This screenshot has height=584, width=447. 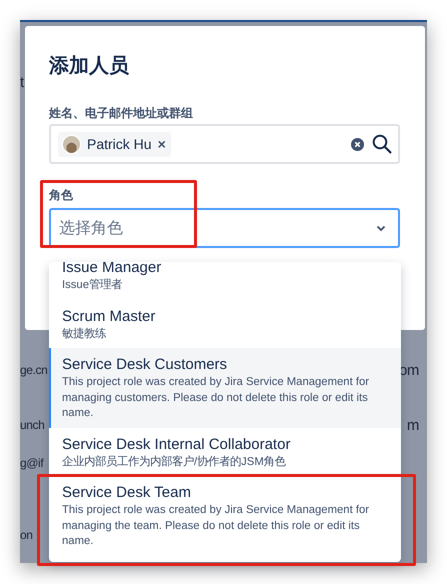 What do you see at coordinates (127, 492) in the screenshot?
I see `option-title: Service Desk Team` at bounding box center [127, 492].